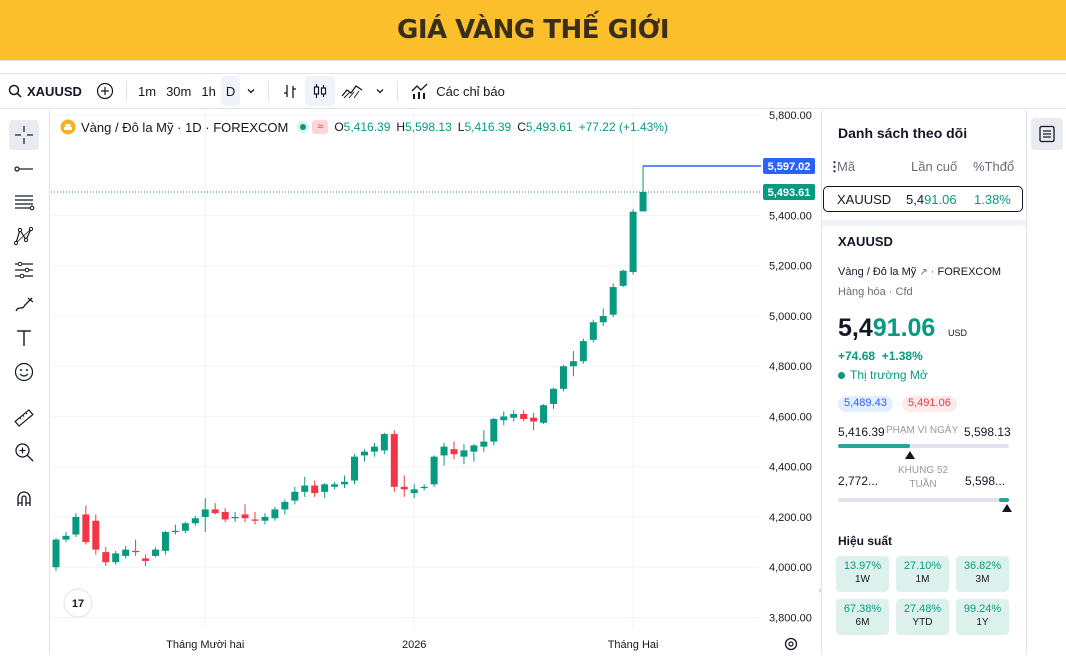 Image resolution: width=1066 pixels, height=657 pixels. Describe the element at coordinates (24, 169) in the screenshot. I see `trend-line-tool` at that location.